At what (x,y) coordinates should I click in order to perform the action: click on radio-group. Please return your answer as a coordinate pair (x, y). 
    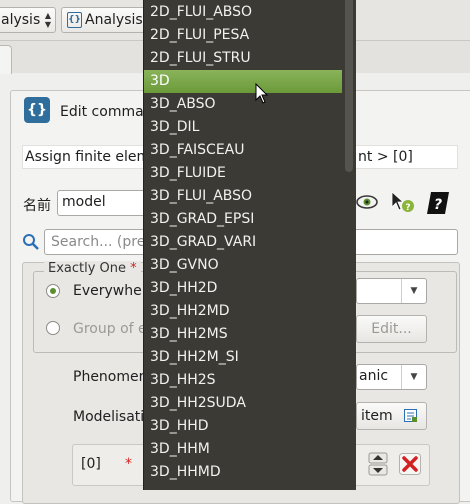
    Looking at the image, I should click on (53, 328).